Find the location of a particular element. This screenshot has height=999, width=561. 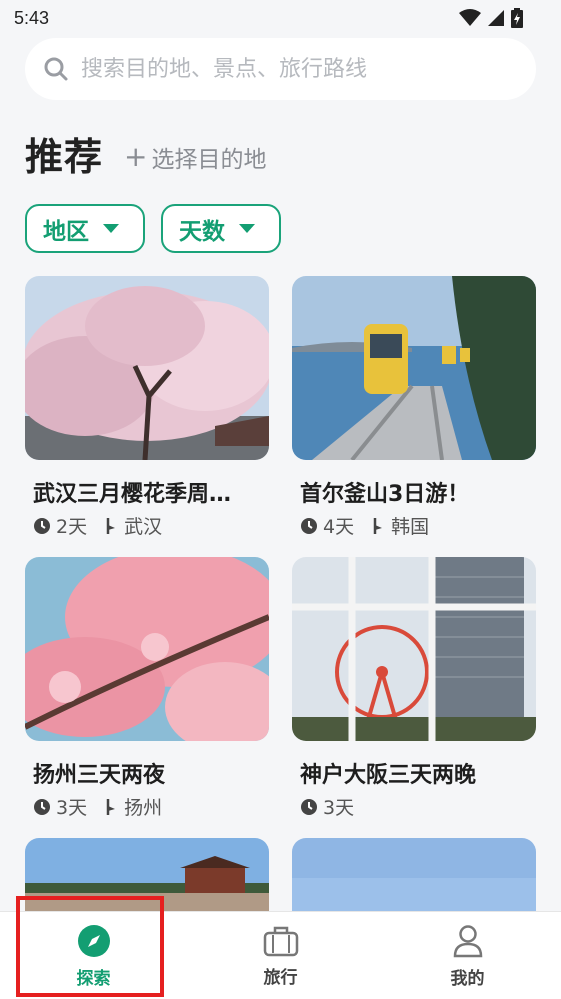

search-icon is located at coordinates (56, 69).